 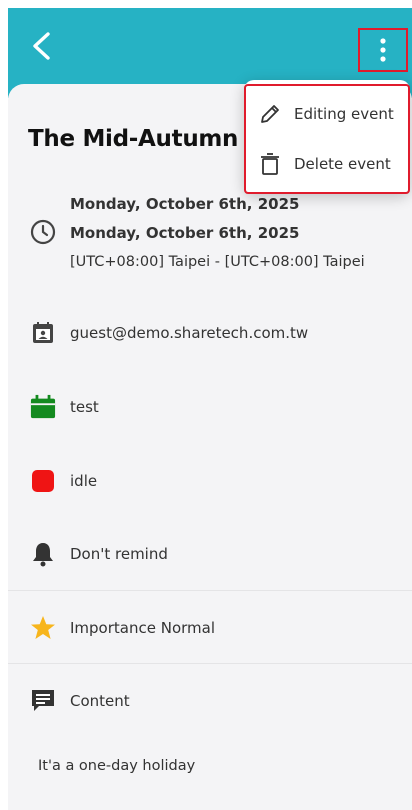 What do you see at coordinates (43, 481) in the screenshot?
I see `status-square-icon` at bounding box center [43, 481].